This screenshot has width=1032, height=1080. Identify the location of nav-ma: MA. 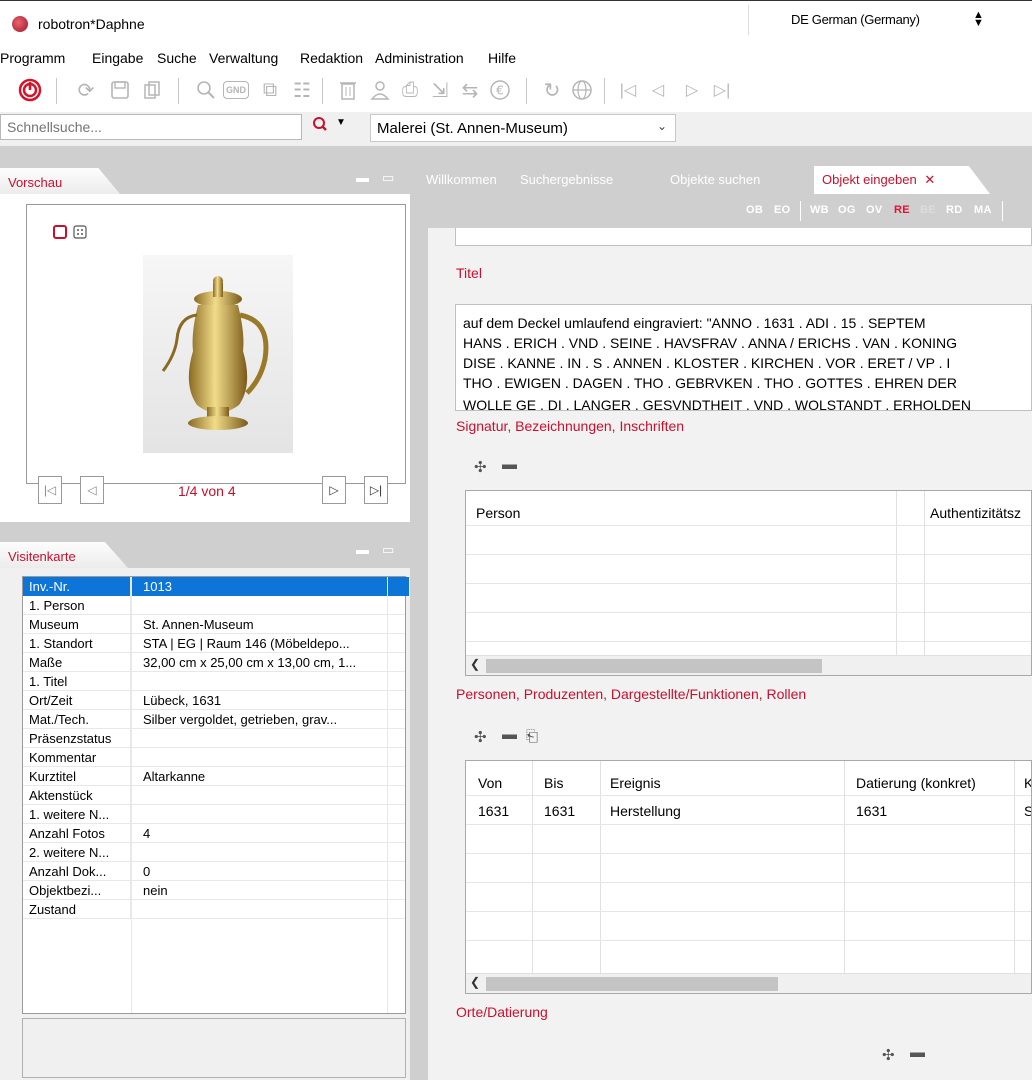
(983, 210).